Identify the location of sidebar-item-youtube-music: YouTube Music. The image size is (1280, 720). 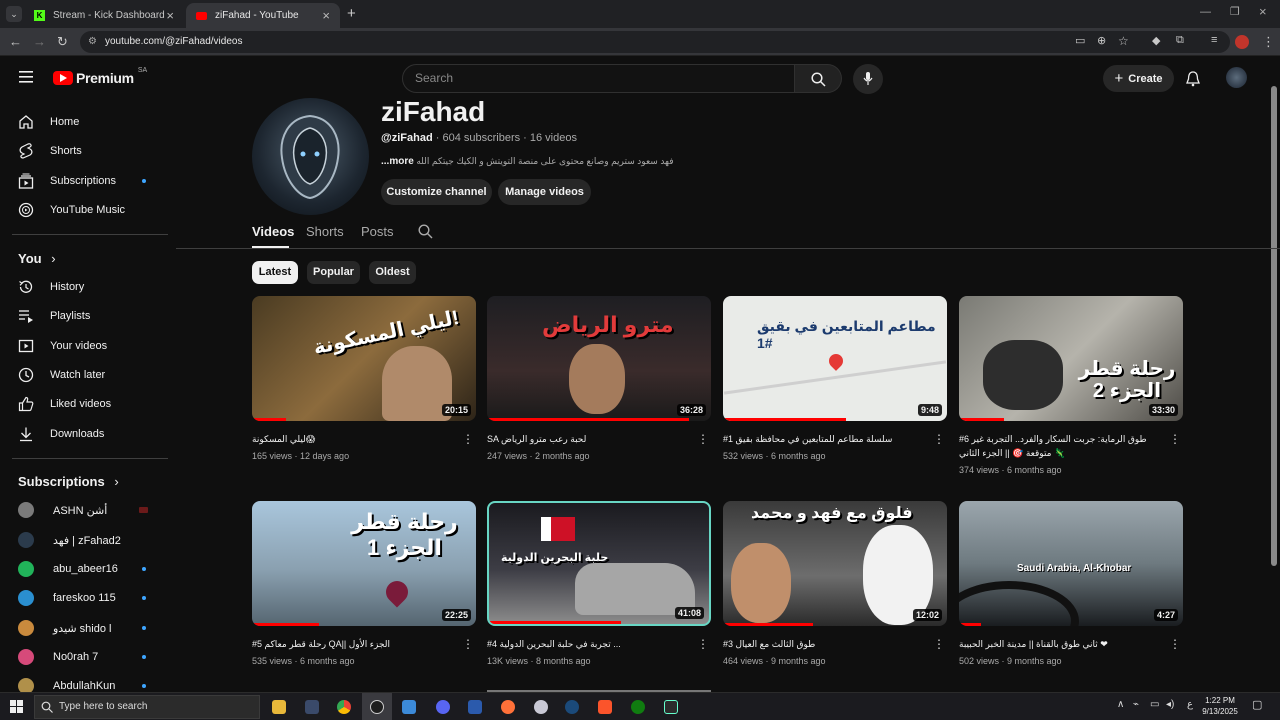
(90, 210).